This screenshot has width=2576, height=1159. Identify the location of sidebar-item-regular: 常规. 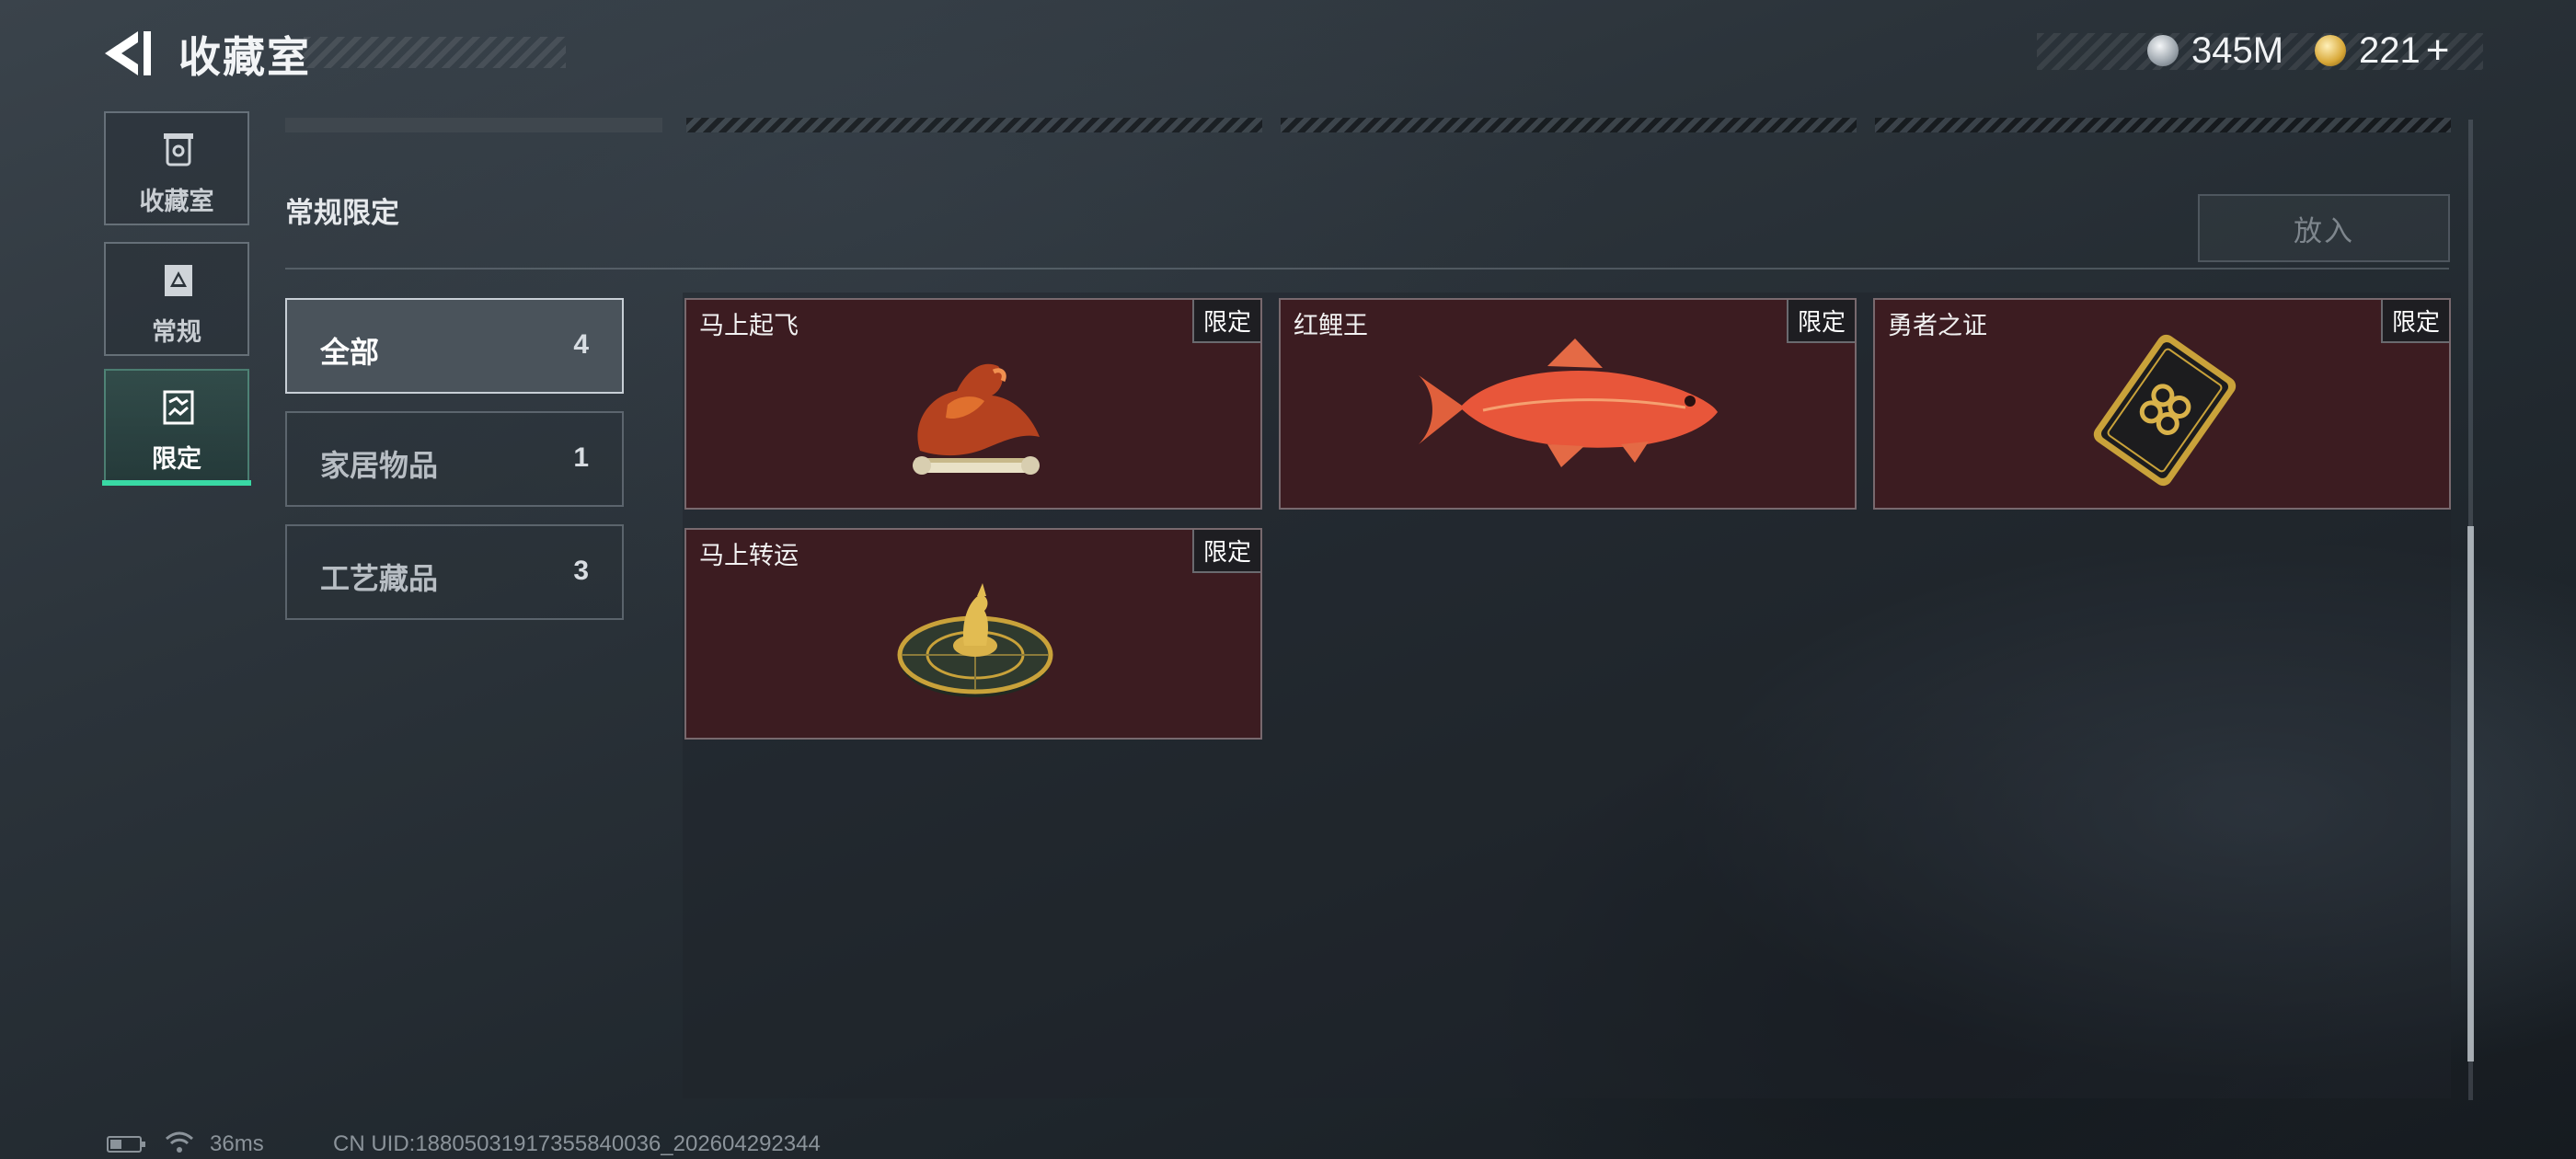
(176, 299).